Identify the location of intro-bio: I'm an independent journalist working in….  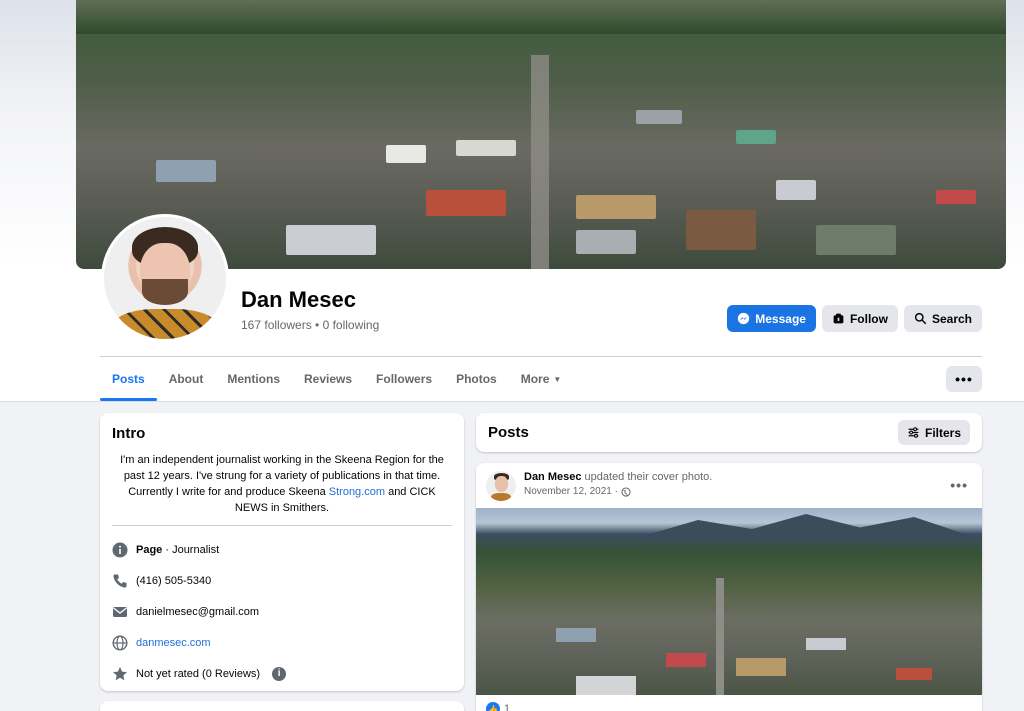
(282, 484).